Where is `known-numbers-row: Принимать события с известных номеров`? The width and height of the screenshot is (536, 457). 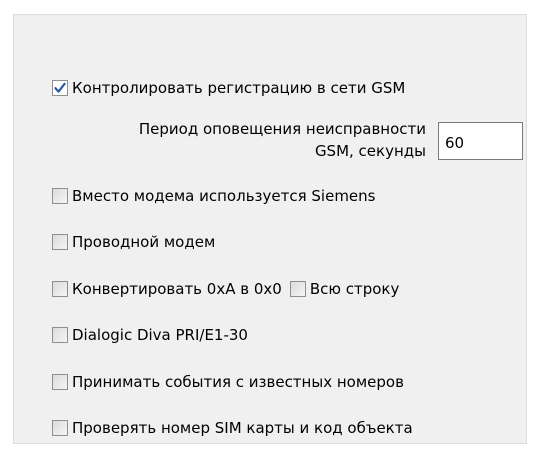 known-numbers-row: Принимать события с известных номеров is located at coordinates (228, 382).